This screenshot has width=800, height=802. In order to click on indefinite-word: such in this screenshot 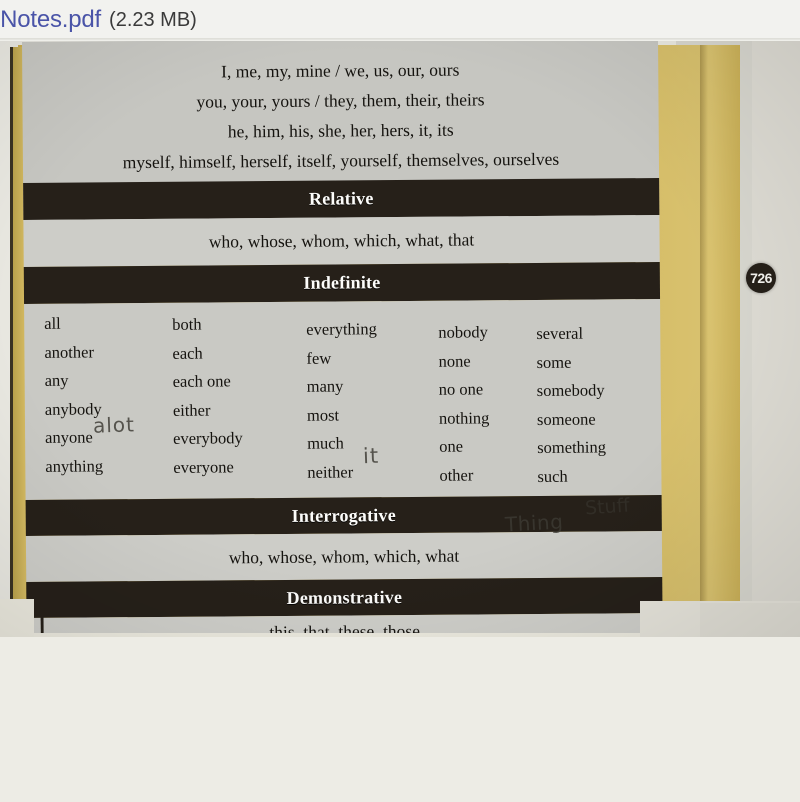, I will do `click(552, 476)`.